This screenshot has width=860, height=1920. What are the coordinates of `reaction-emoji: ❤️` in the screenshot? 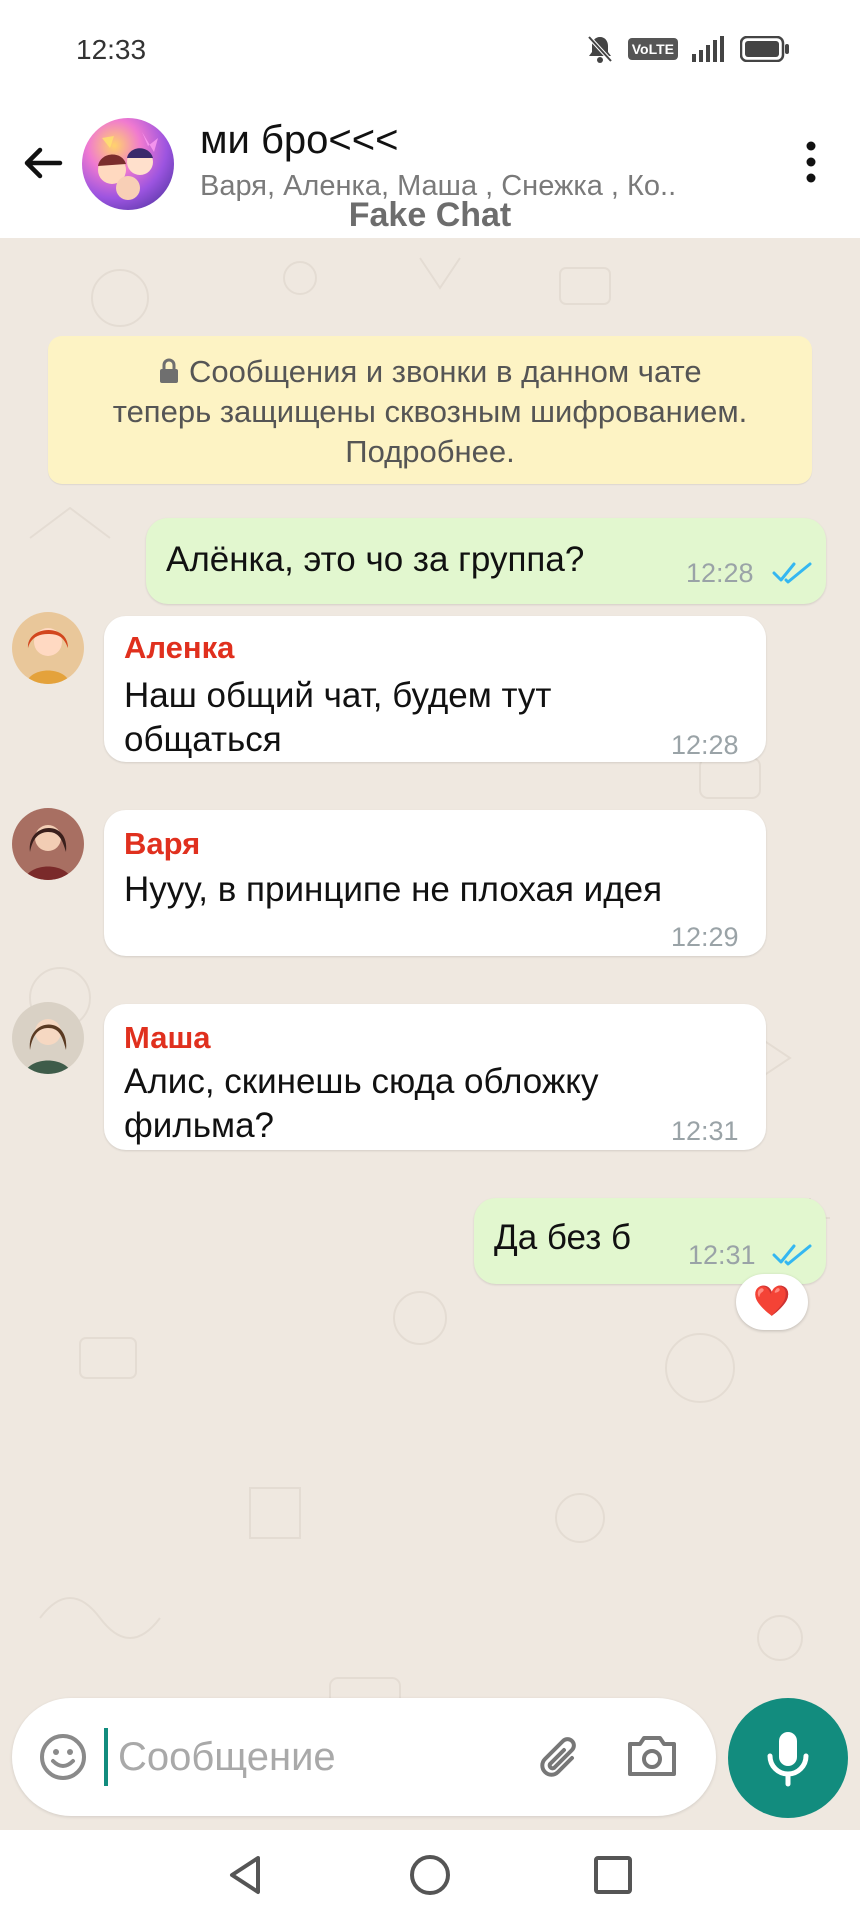 It's located at (772, 1301).